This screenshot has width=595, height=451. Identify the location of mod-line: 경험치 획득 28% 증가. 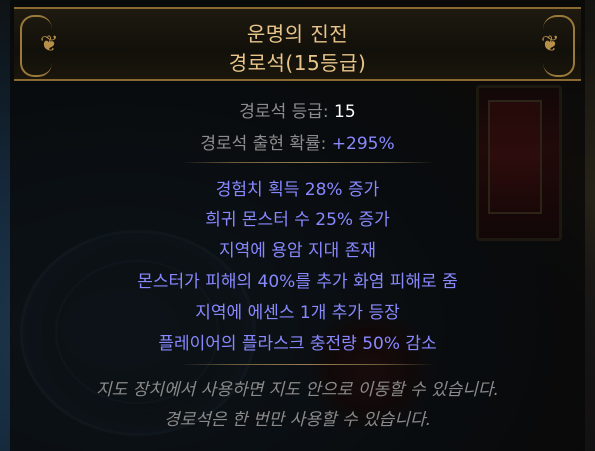
(297, 190).